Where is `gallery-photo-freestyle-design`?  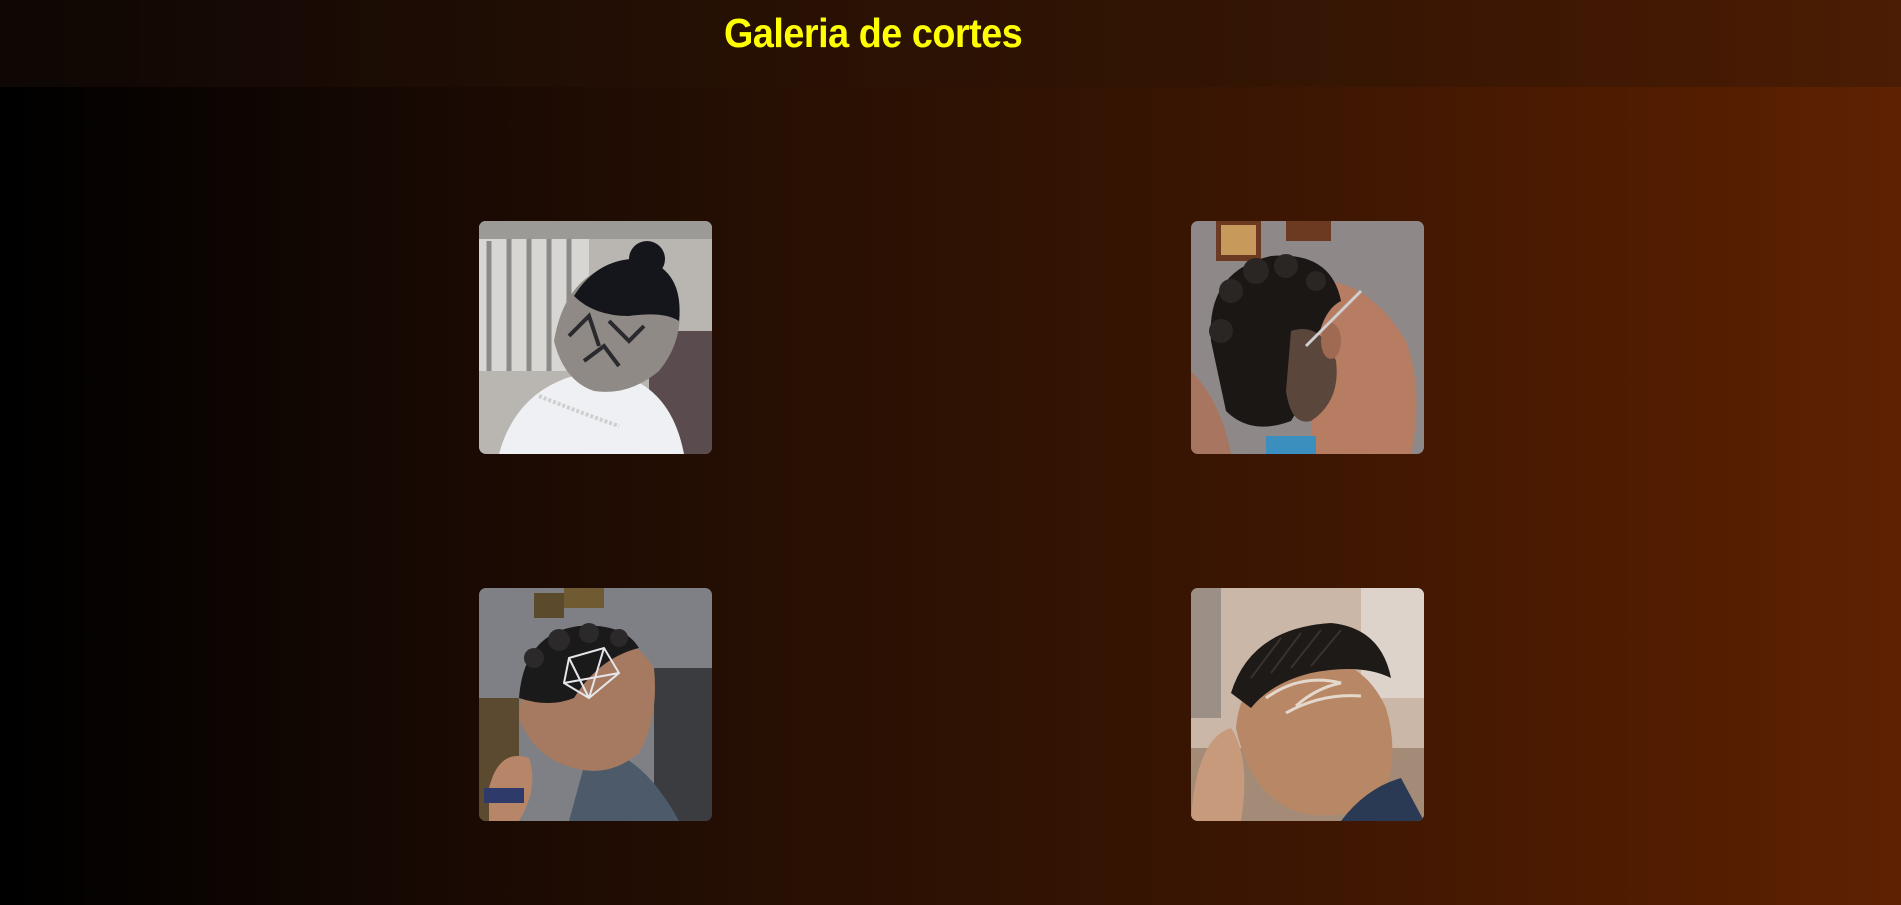
gallery-photo-freestyle-design is located at coordinates (1307, 704).